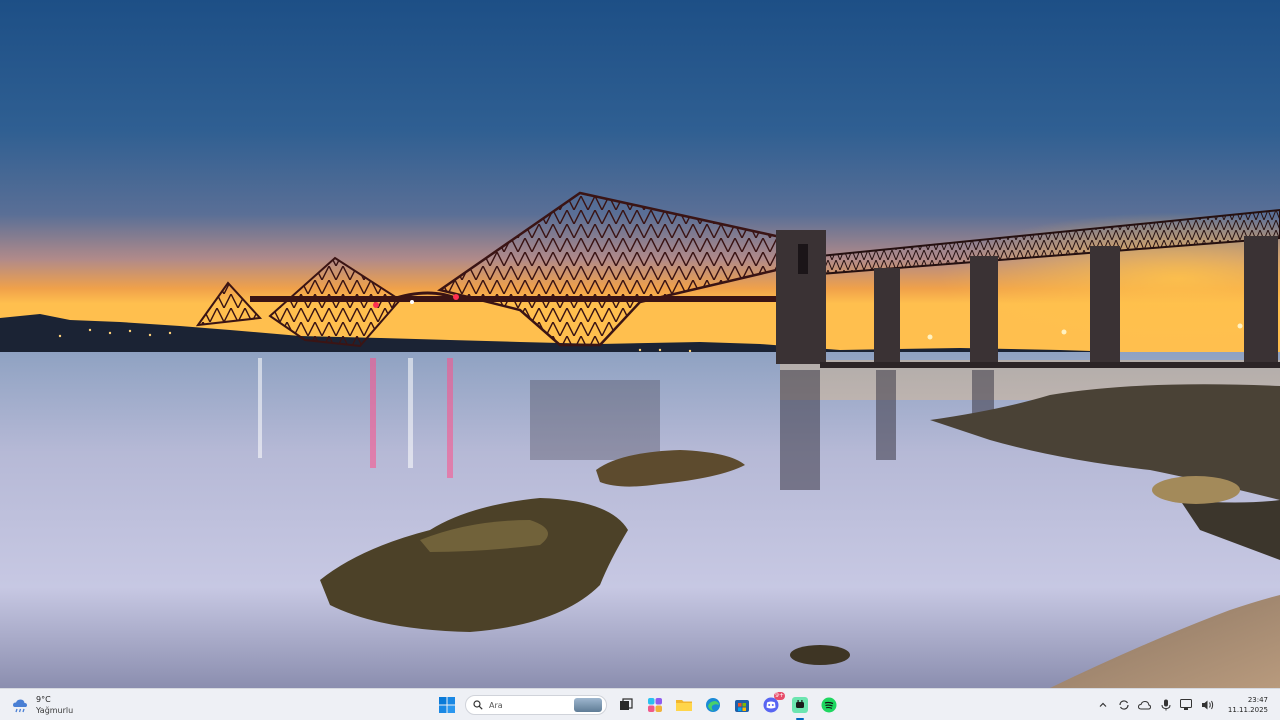  What do you see at coordinates (799, 705) in the screenshot?
I see `chat-app-icon` at bounding box center [799, 705].